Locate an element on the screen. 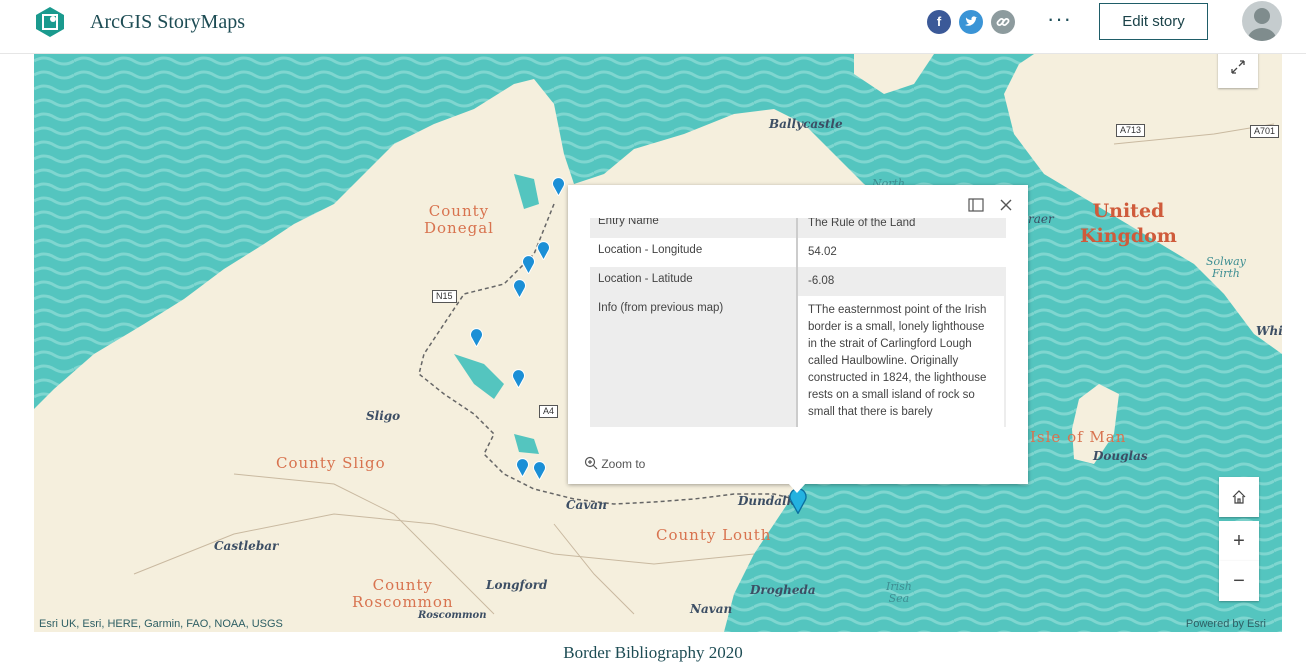  road-shield-a713: A713 is located at coordinates (1131, 130).